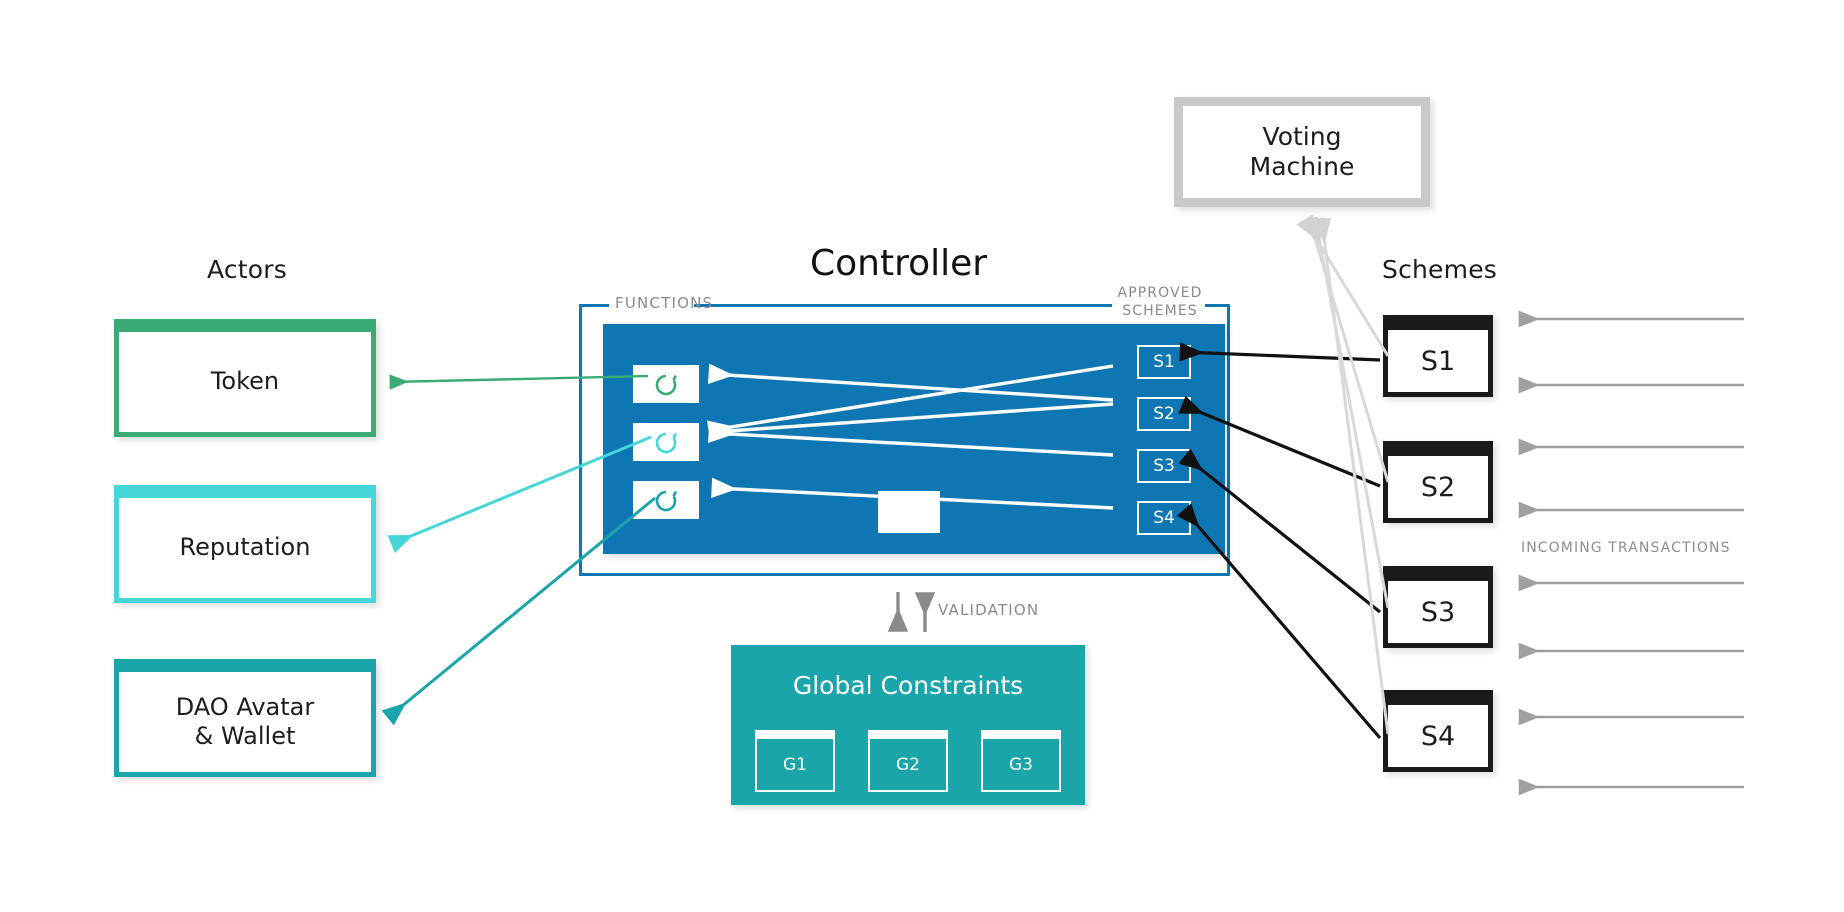 The image size is (1844, 912). I want to click on voting-machine-label: Voting Machine, so click(1302, 152).